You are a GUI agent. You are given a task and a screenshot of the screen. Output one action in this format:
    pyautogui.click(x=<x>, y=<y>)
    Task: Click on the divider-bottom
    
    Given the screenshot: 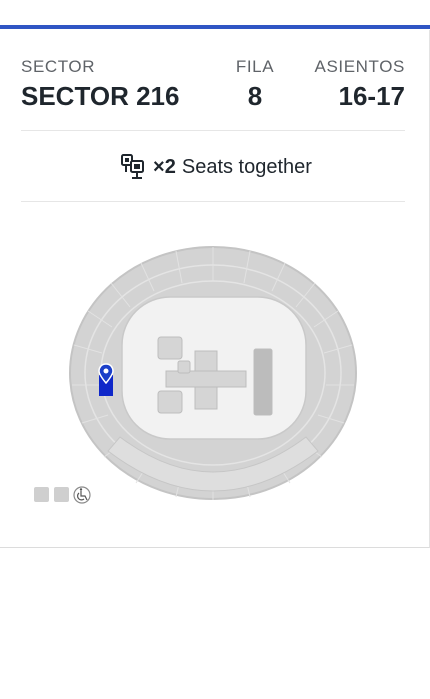 What is the action you would take?
    pyautogui.click(x=213, y=201)
    